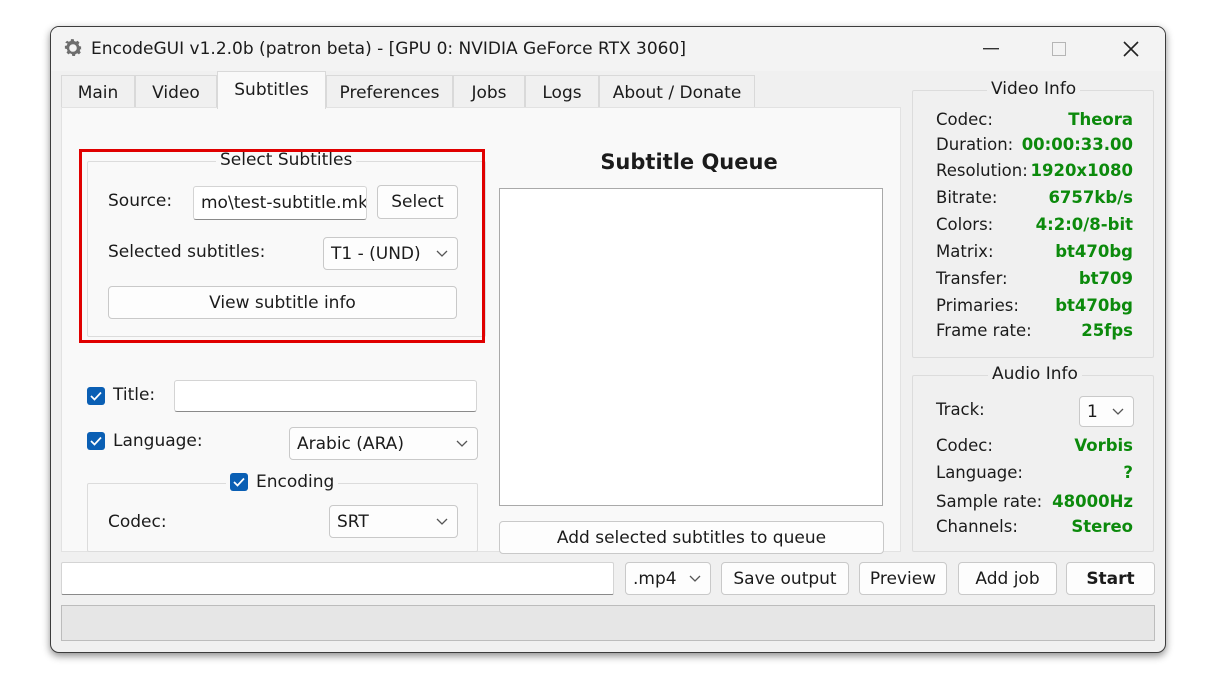 This screenshot has width=1215, height=680. I want to click on video-info-value: 25fps, so click(1107, 330).